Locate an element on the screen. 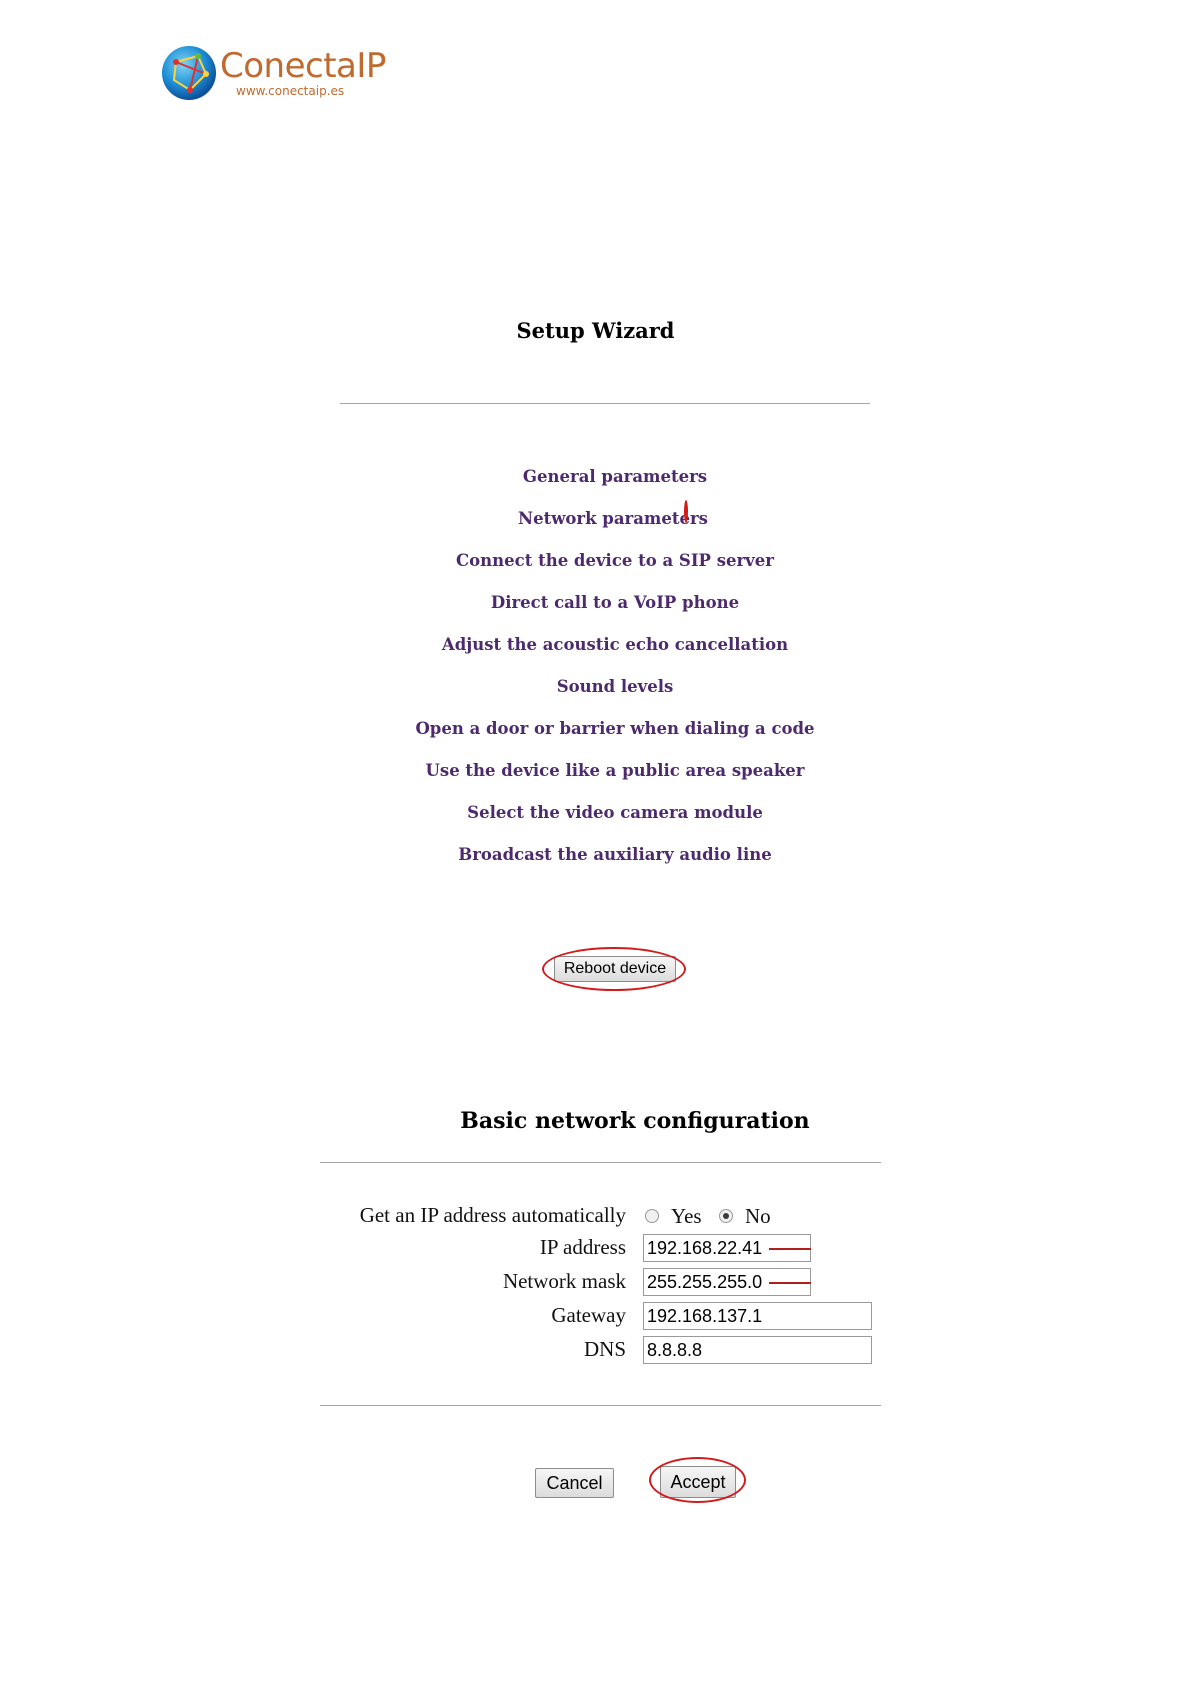  menu-item-voip: Direct call to a VoIP phone is located at coordinates (595, 607).